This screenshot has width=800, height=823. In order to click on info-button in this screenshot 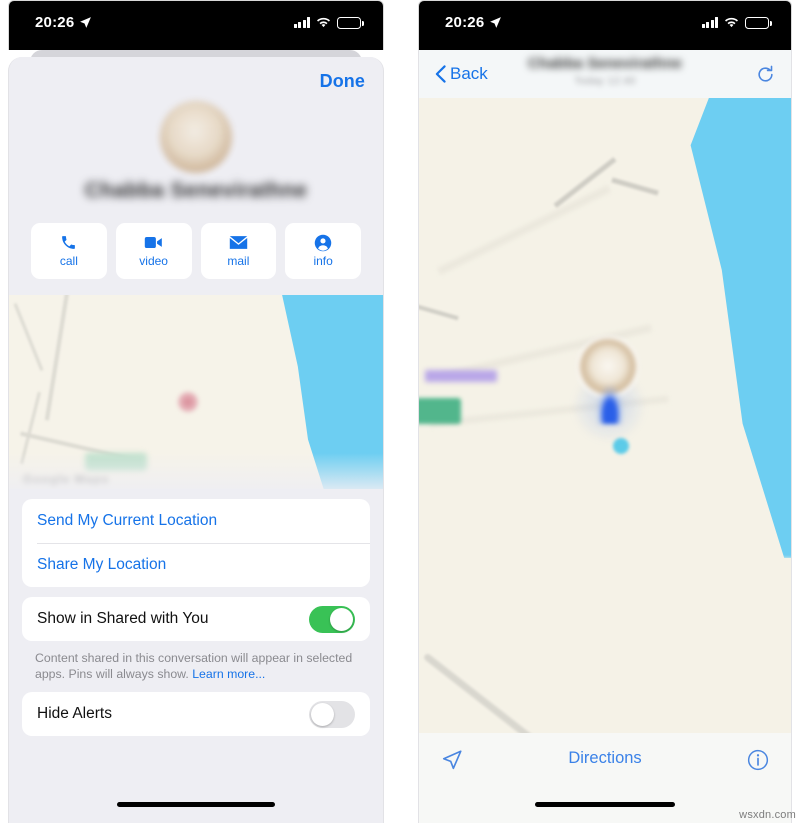, I will do `click(758, 760)`.